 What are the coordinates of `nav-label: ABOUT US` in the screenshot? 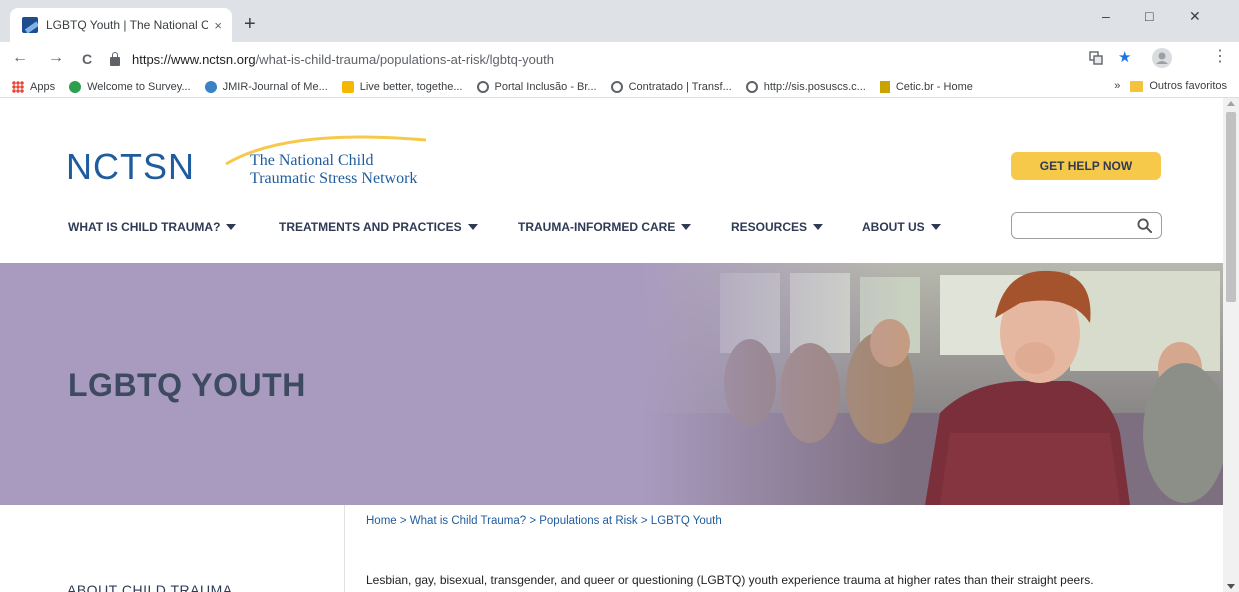 It's located at (893, 227).